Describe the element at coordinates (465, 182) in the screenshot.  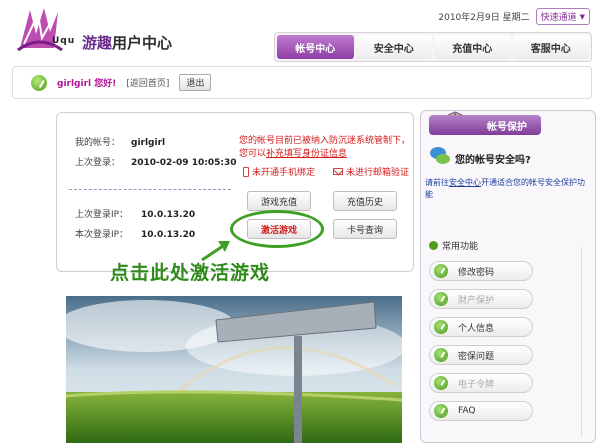
I see `security-center-link: 安全中心` at that location.